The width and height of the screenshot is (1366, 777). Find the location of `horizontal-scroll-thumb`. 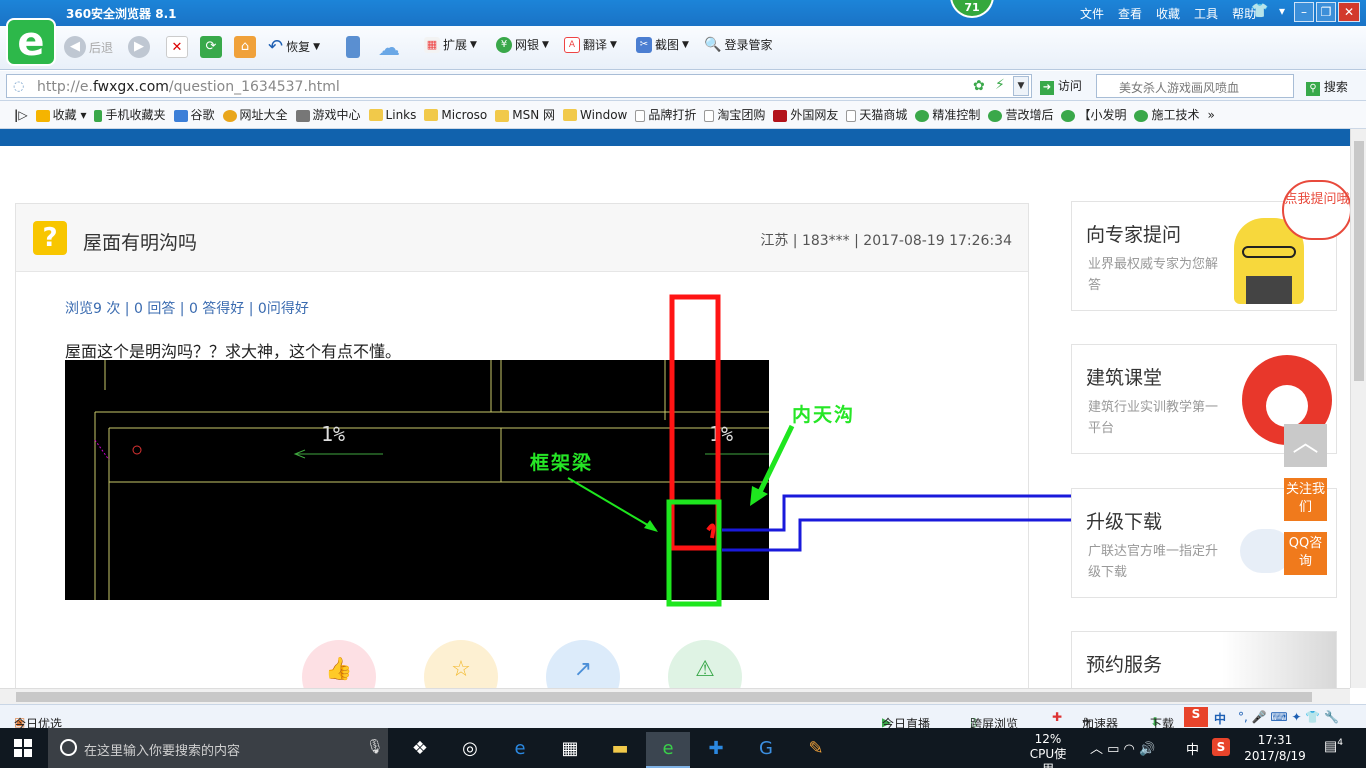

horizontal-scroll-thumb is located at coordinates (664, 697).